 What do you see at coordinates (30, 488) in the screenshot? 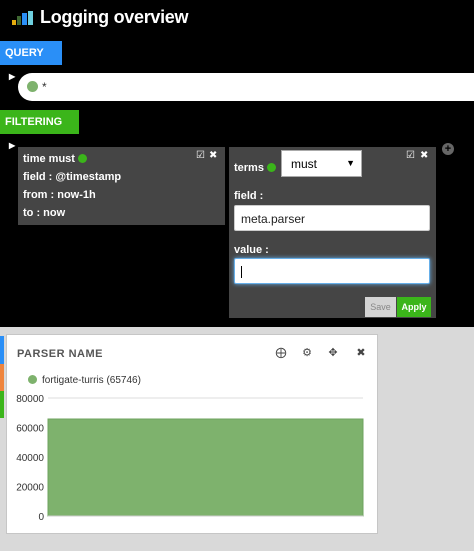
I see `y-tick-label: 20000` at bounding box center [30, 488].